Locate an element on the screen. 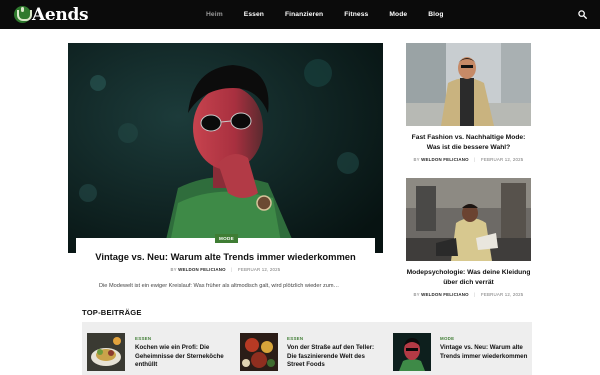 The image size is (600, 375). main-nav: Heim Essen Finanzieren Fitness Mode Blog is located at coordinates (335, 14).